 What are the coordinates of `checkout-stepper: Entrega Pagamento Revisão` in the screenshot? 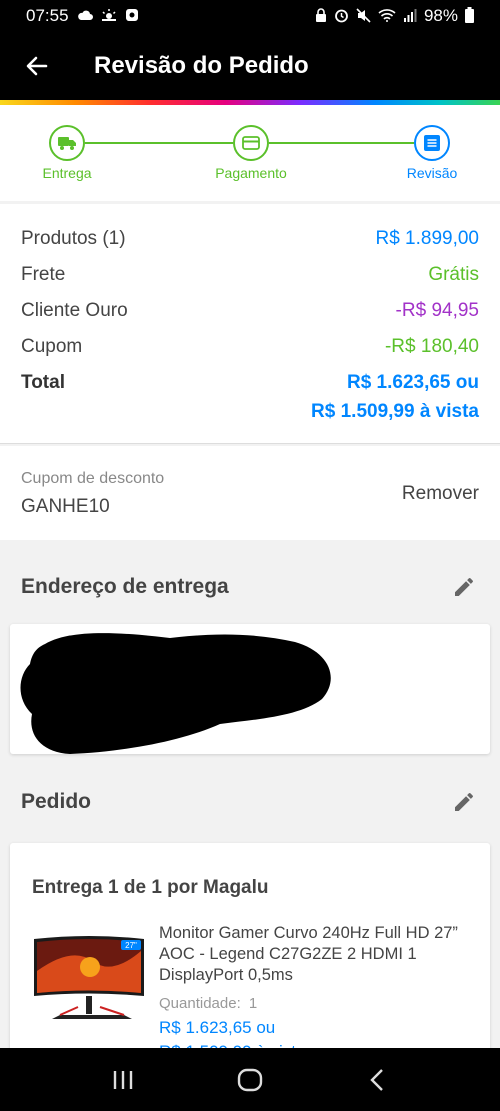 It's located at (250, 153).